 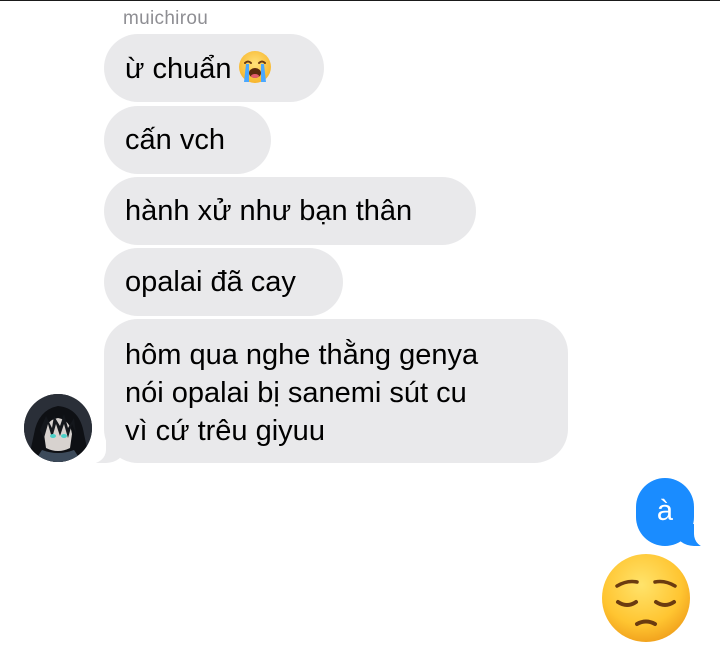 I want to click on message-text: ừ chuẩn, so click(x=178, y=69).